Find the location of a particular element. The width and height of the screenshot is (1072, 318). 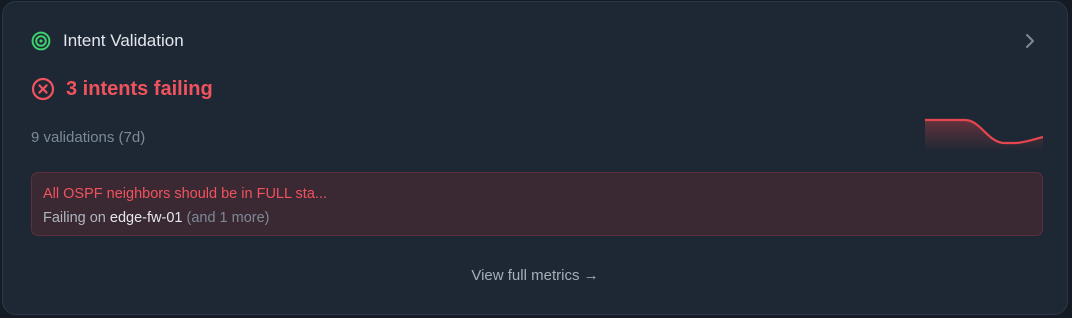

alert-failing-devices: Failing on edge-fw-01 (and 1 more) is located at coordinates (156, 218).